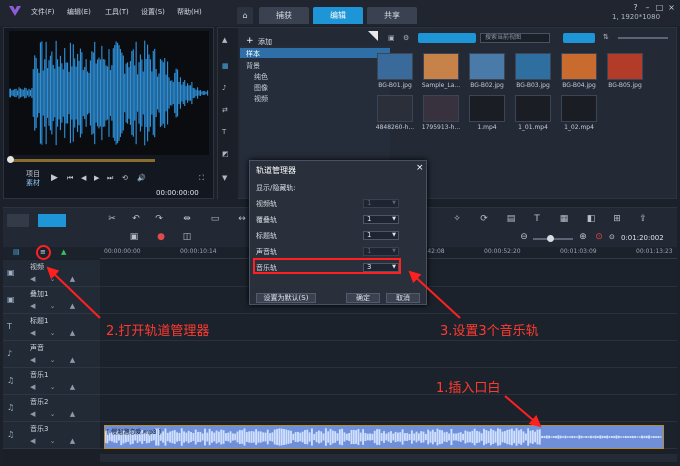 This screenshot has width=680, height=466. What do you see at coordinates (489, 331) in the screenshot?
I see `annotation-step3: 3.设置3个音乐轨` at bounding box center [489, 331].